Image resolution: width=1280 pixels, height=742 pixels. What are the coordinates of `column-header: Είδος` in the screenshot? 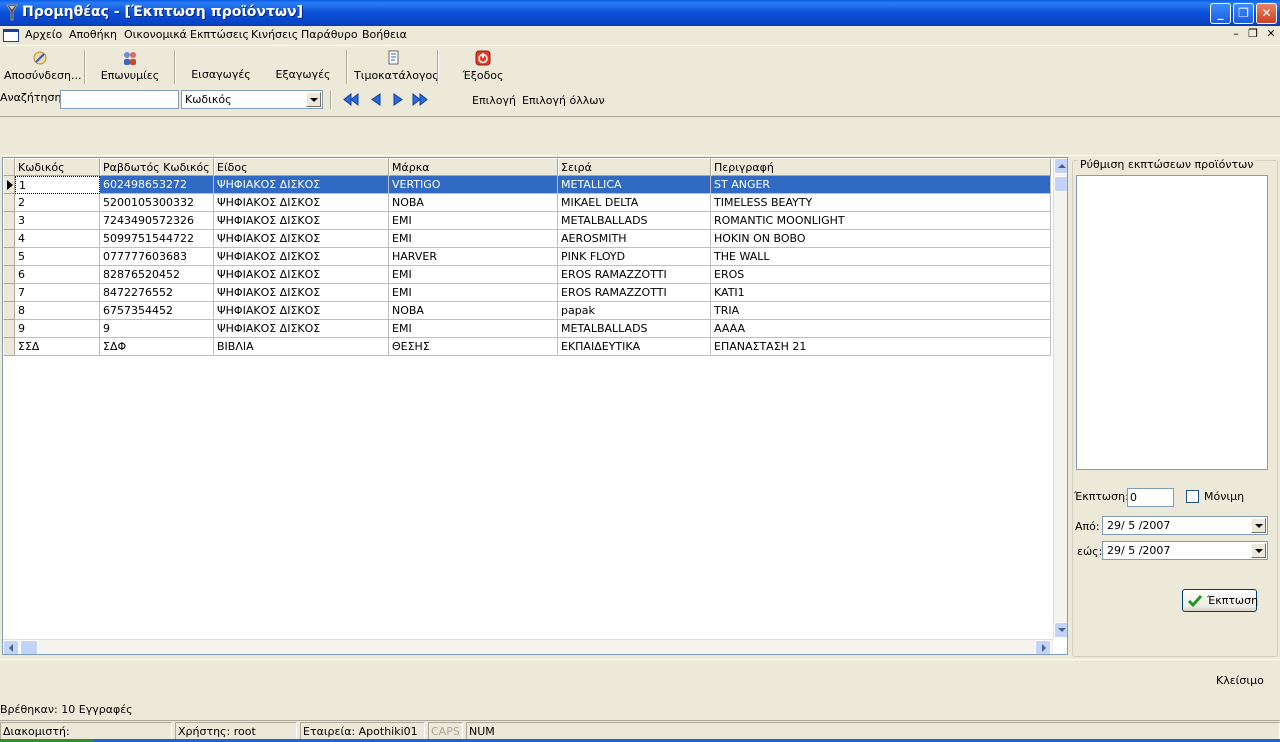 It's located at (301, 167).